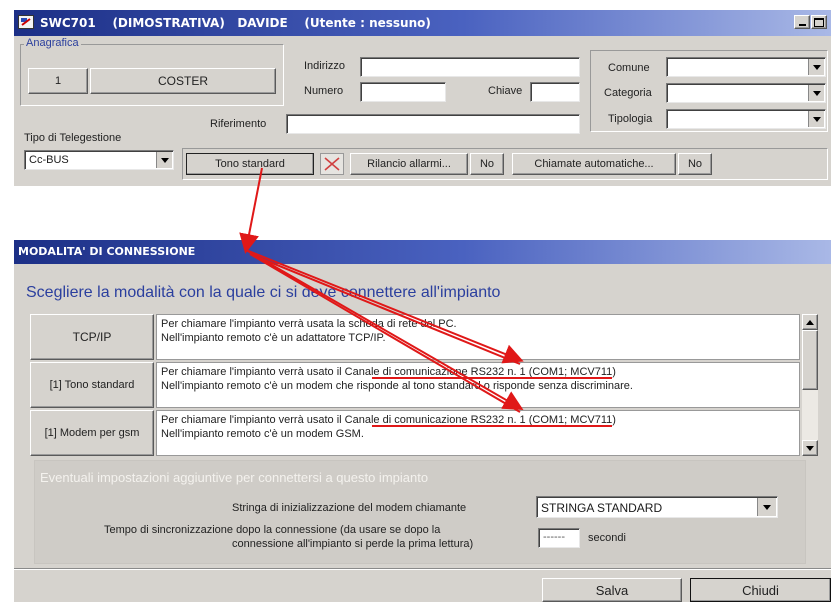 The height and width of the screenshot is (602, 831). I want to click on code-text: 1, so click(58, 81).